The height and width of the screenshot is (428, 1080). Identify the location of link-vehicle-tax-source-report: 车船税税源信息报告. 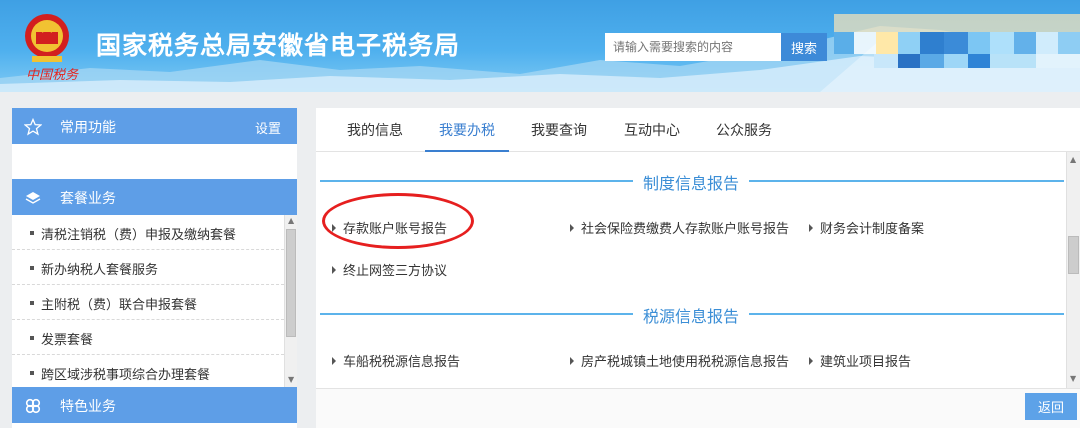
(396, 360).